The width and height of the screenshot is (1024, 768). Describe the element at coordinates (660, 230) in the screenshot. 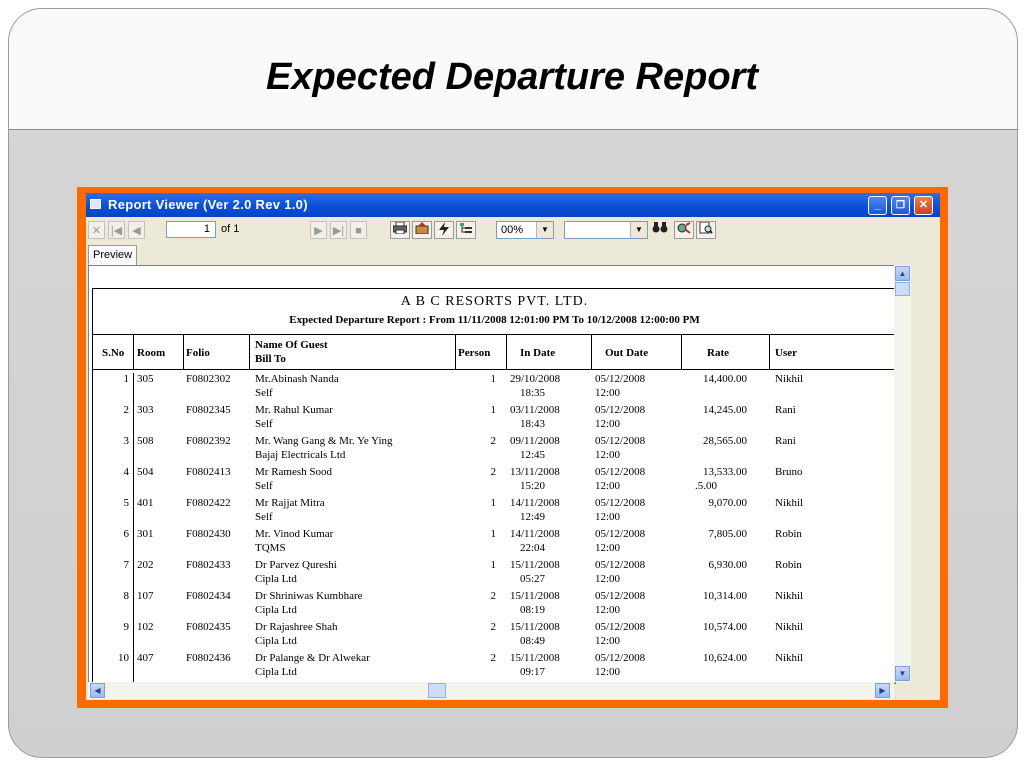

I see `find-binoculars-icon` at that location.